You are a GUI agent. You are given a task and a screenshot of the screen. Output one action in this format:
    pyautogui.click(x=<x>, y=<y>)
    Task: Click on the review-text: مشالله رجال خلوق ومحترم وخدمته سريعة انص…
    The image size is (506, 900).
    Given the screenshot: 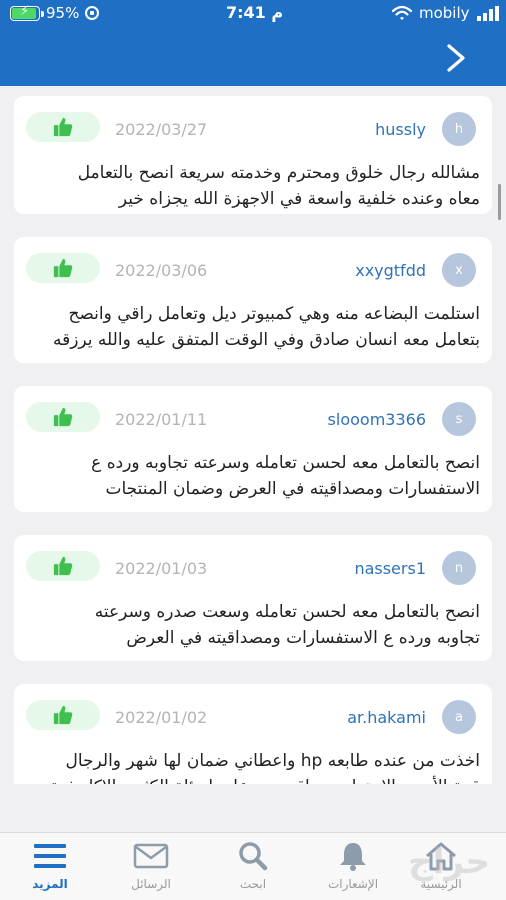 What is the action you would take?
    pyautogui.click(x=278, y=186)
    